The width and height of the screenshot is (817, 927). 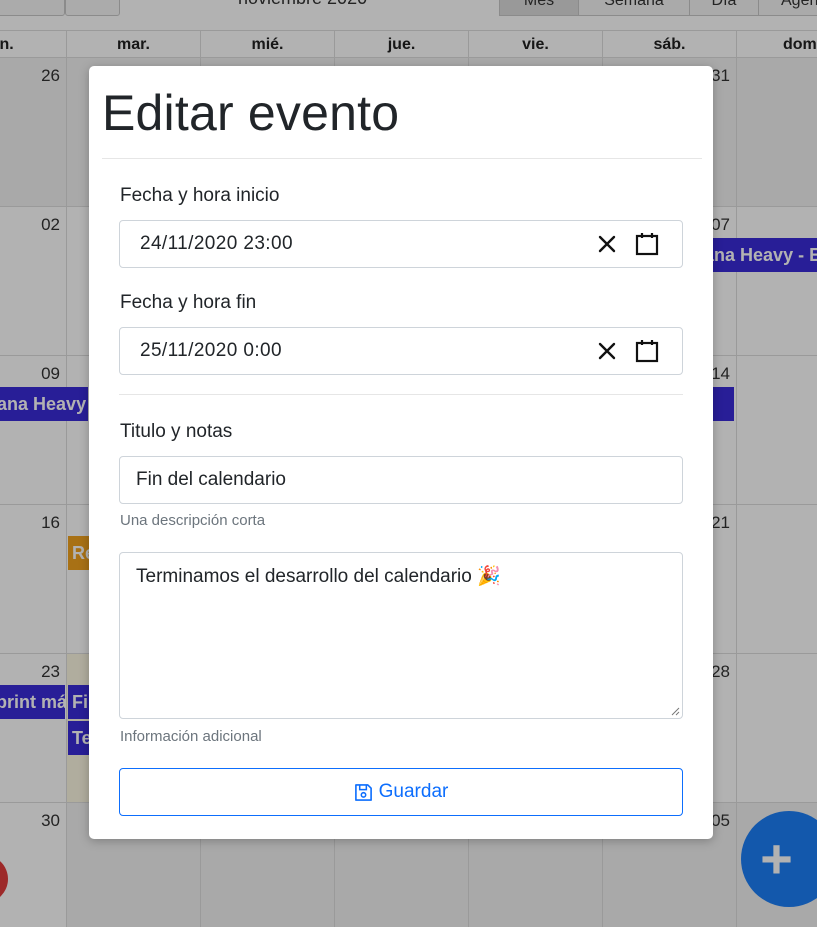 I want to click on save-button-label: Guardar, so click(x=413, y=791).